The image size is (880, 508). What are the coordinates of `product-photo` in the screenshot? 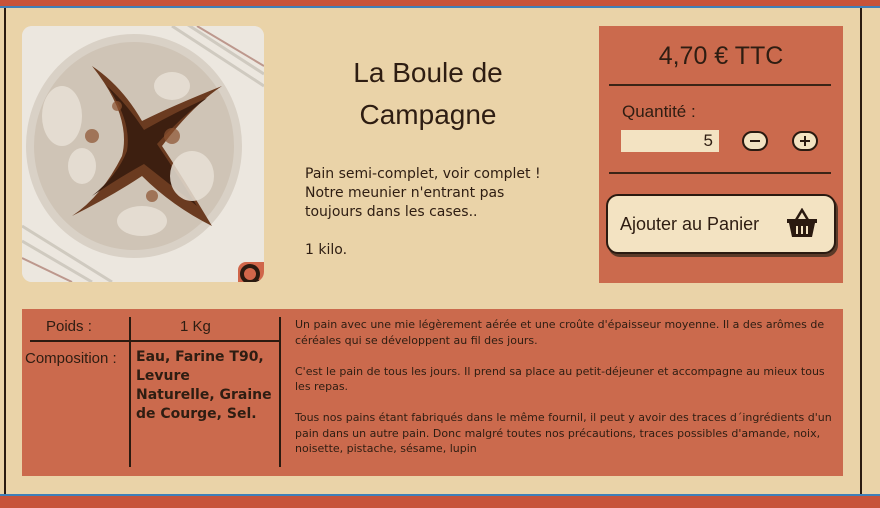 It's located at (143, 154).